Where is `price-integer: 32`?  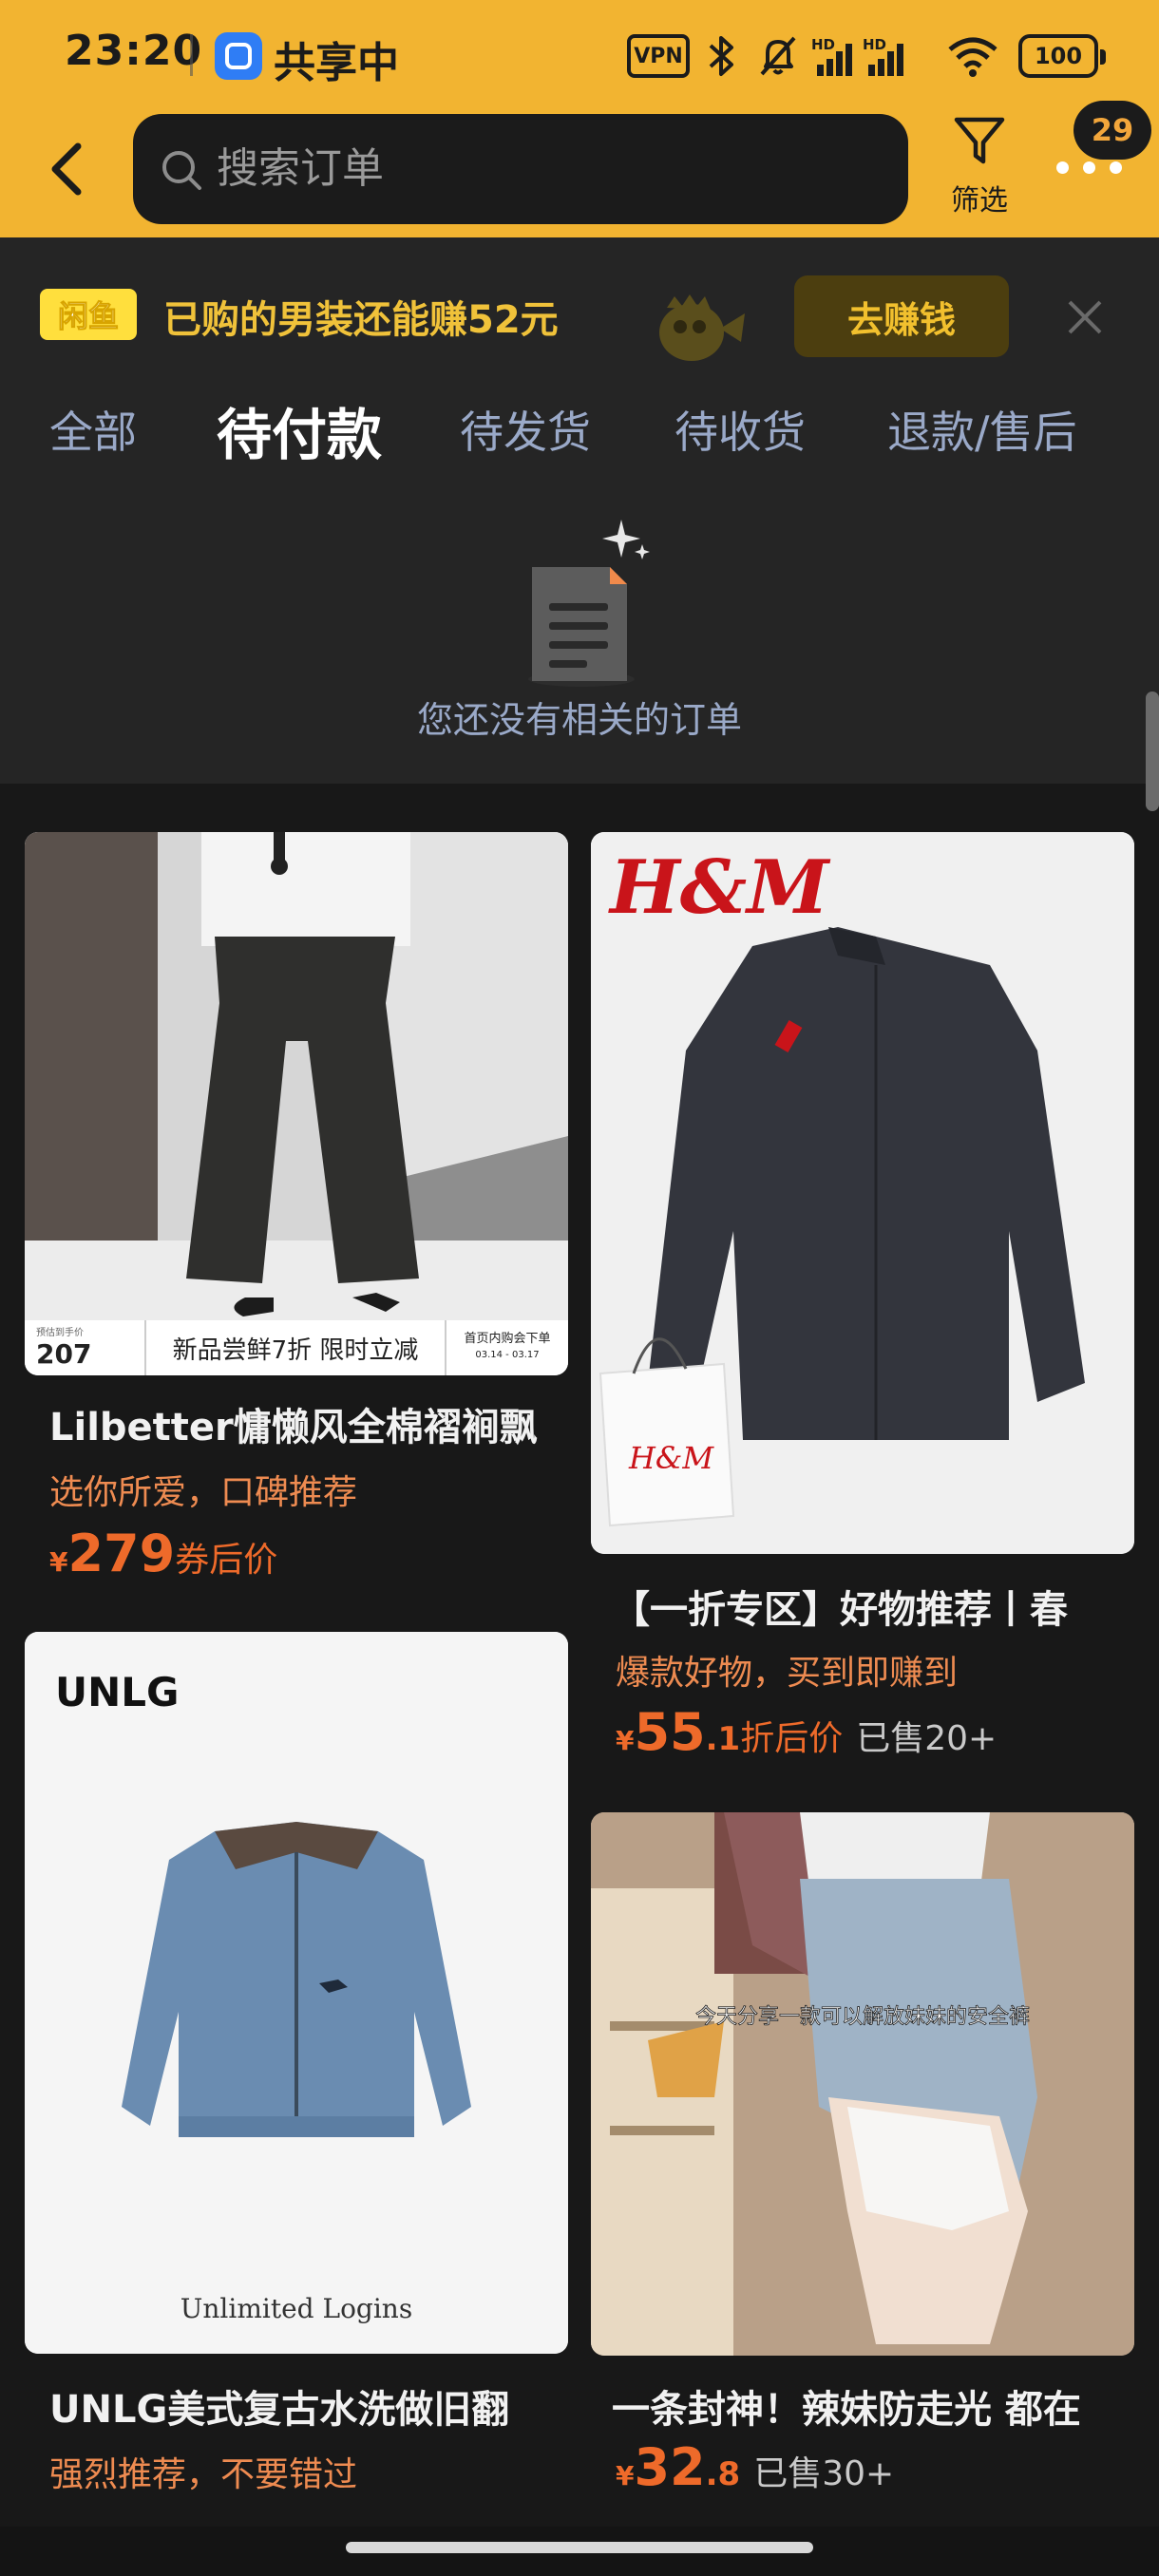
price-integer: 32 is located at coordinates (670, 2467).